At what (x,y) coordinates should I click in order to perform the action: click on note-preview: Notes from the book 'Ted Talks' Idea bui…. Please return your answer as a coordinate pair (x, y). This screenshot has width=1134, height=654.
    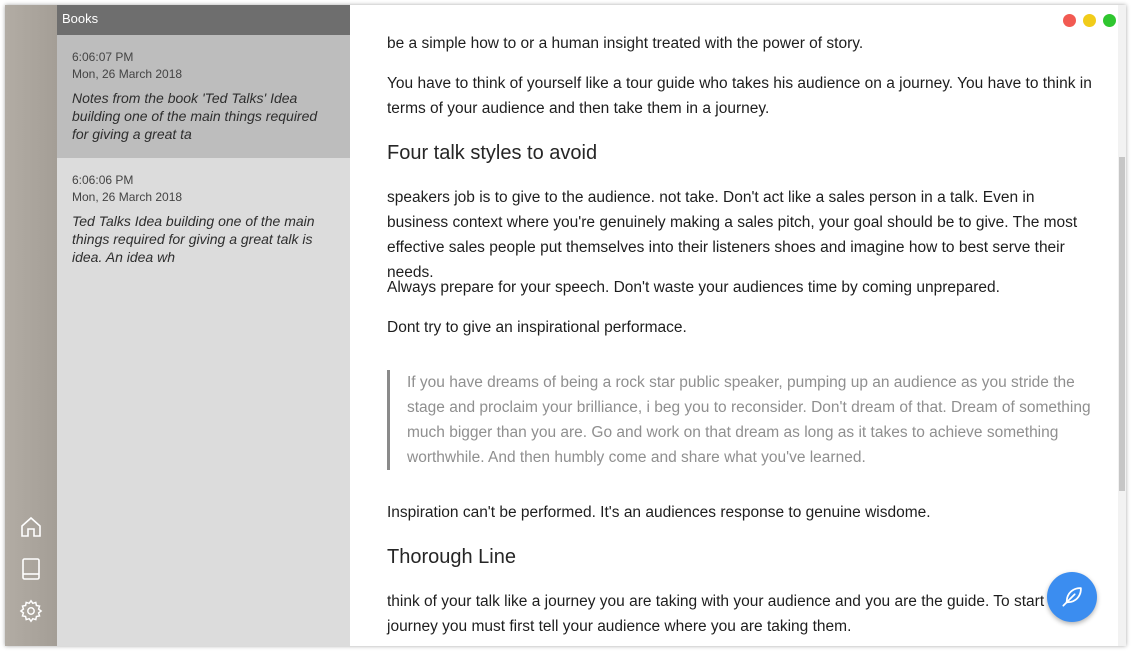
    Looking at the image, I should click on (195, 116).